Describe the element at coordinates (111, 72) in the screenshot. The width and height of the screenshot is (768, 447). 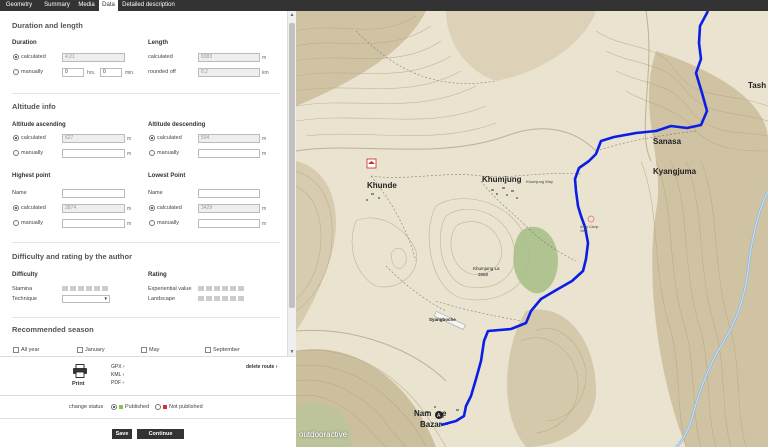
I see `duration-minutes-input: 0` at that location.